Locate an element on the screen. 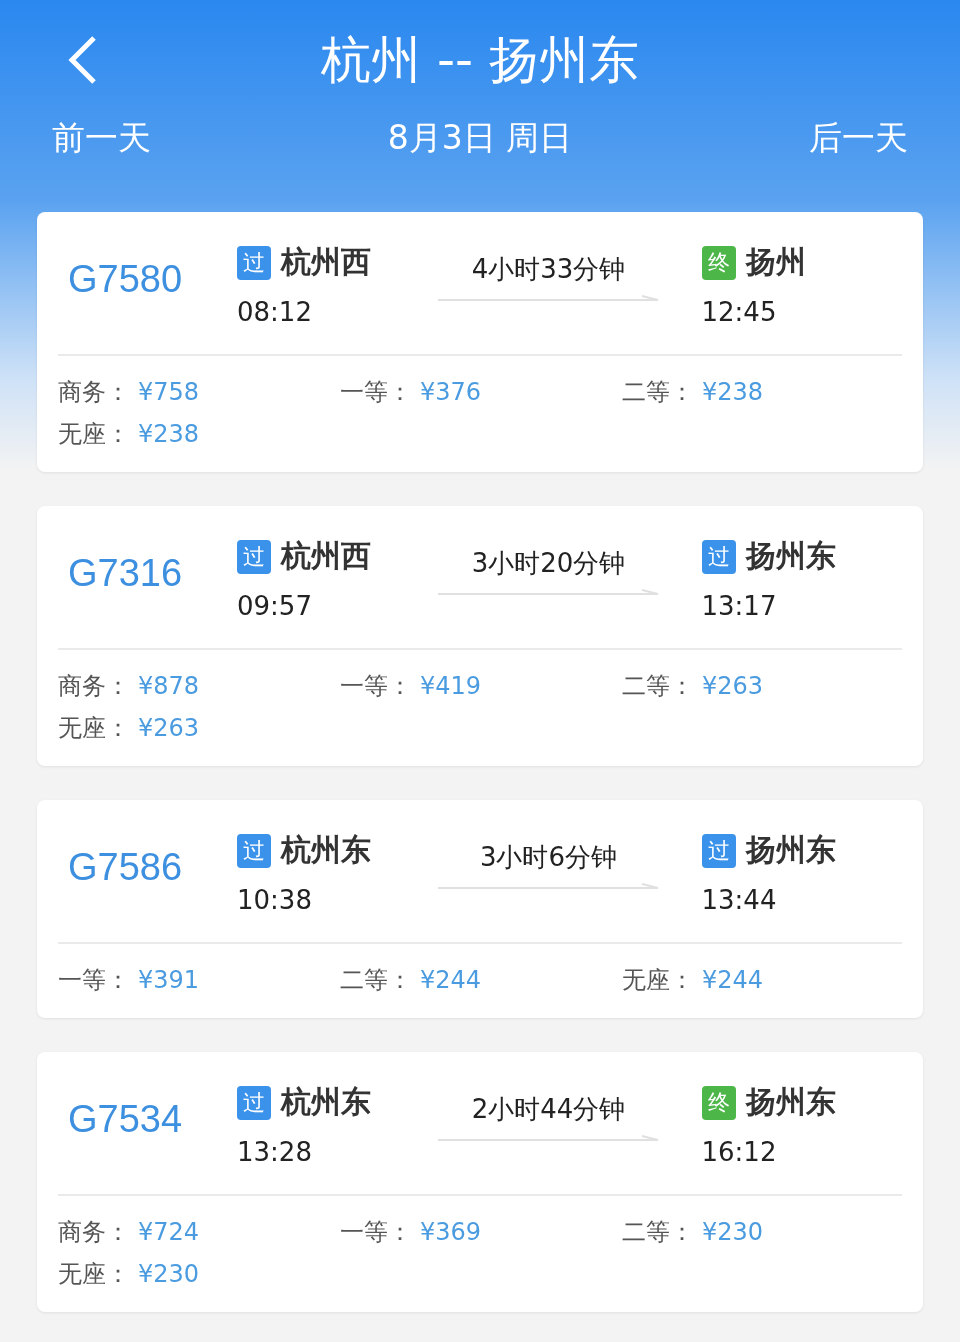  time: 13:17 is located at coordinates (739, 606).